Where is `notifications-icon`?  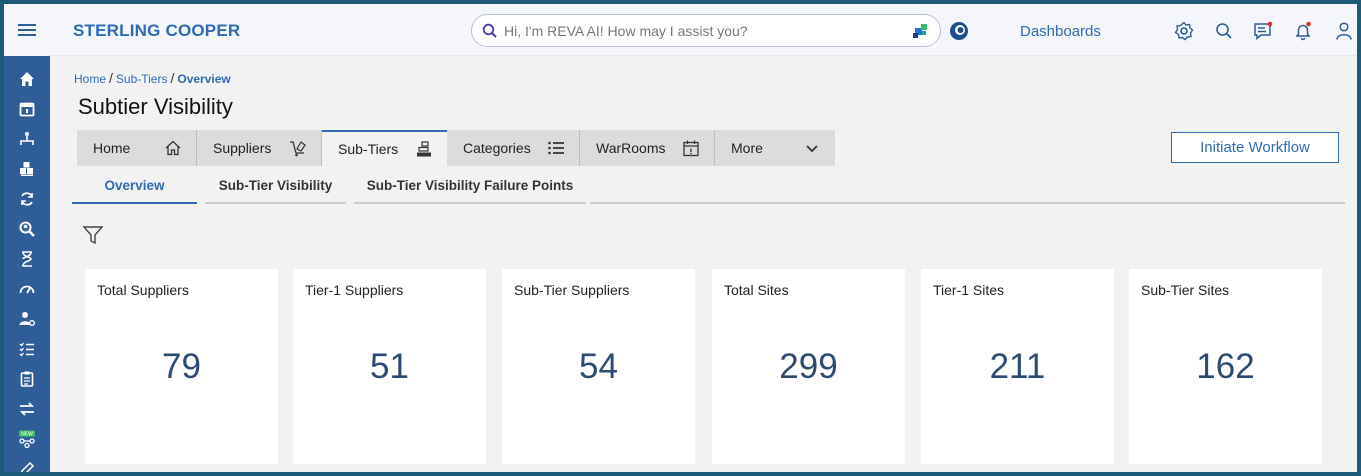
notifications-icon is located at coordinates (1303, 31).